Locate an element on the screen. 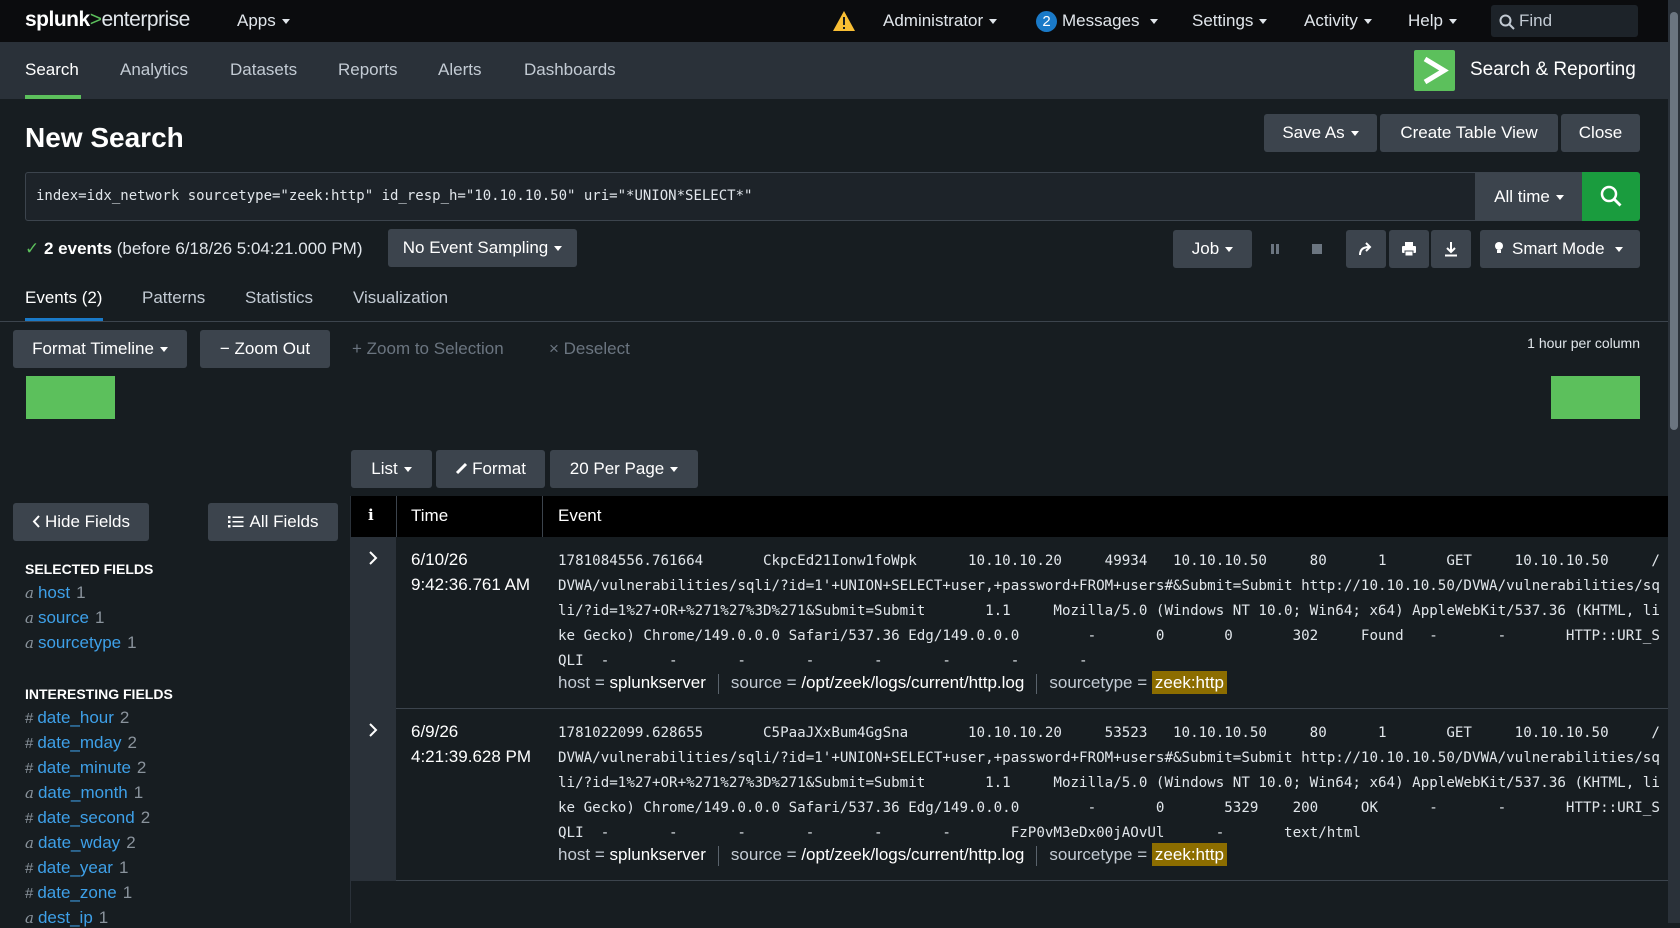 The width and height of the screenshot is (1680, 928). activity-menu: Activity is located at coordinates (1338, 21).